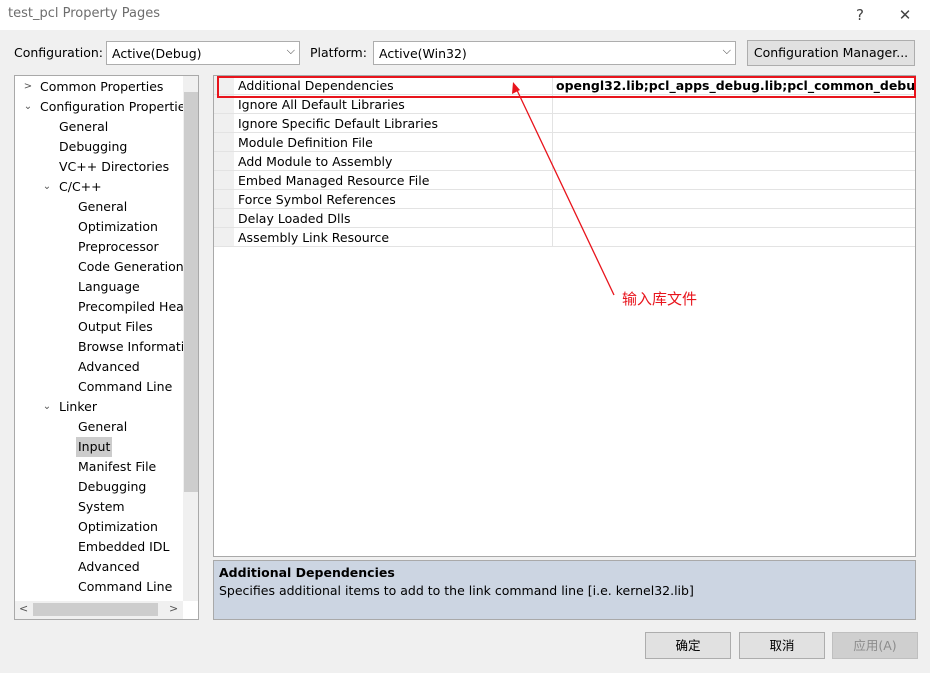  Describe the element at coordinates (84, 13) in the screenshot. I see `window-title: test_pcl Property Pages` at that location.